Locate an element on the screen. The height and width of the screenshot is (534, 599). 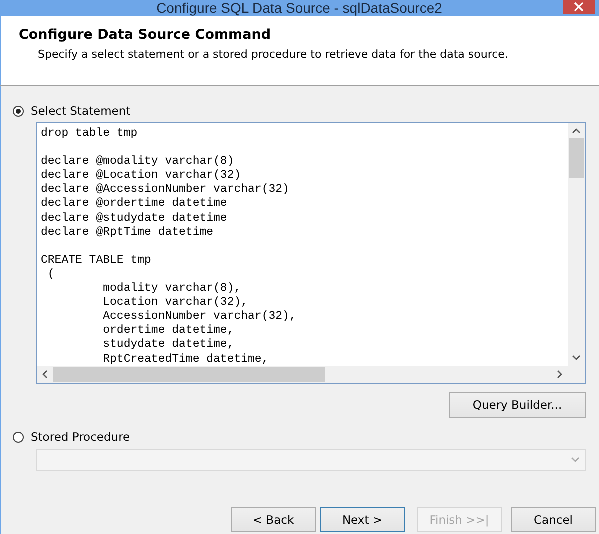
close-button is located at coordinates (579, 7).